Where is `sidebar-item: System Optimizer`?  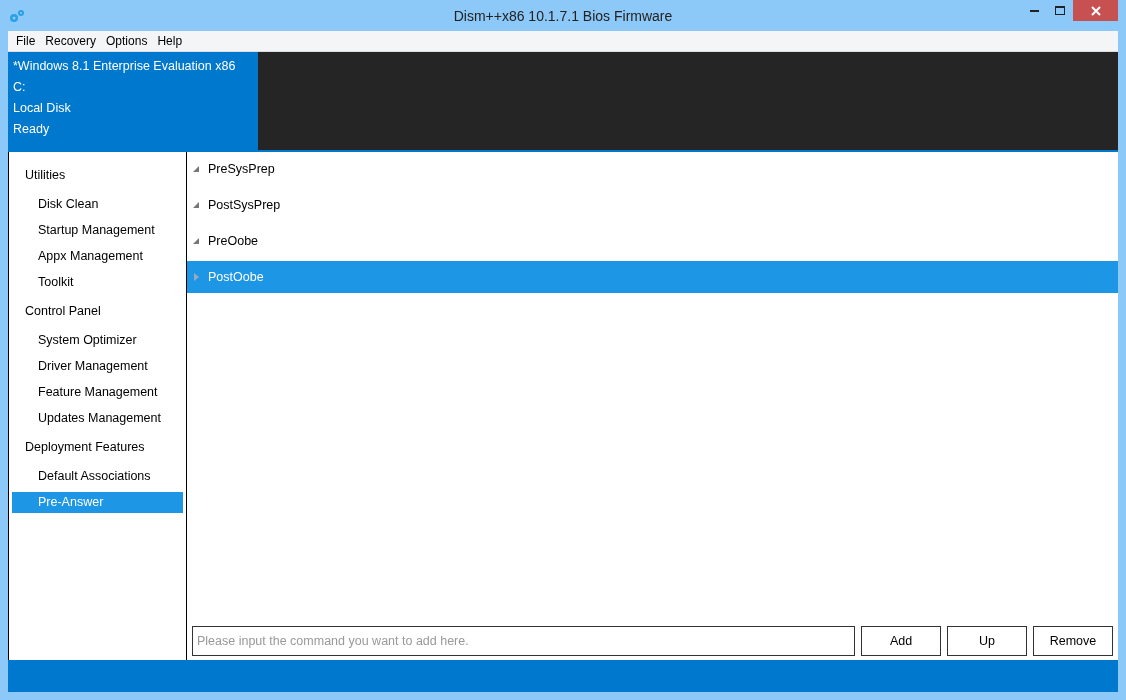 sidebar-item: System Optimizer is located at coordinates (97, 340).